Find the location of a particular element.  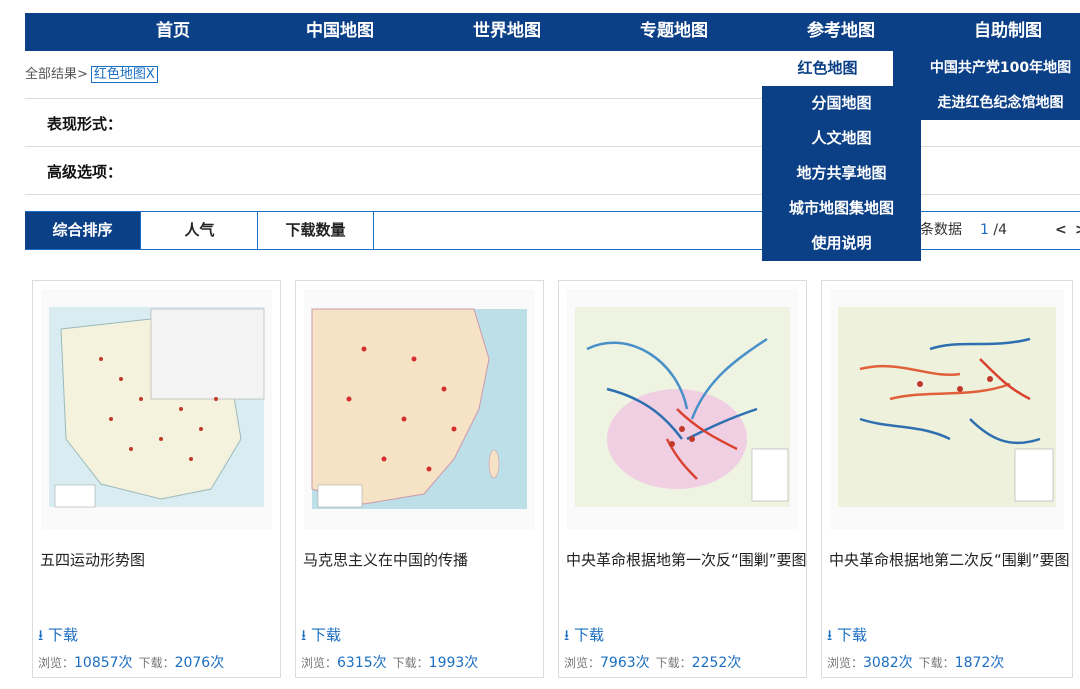

map-card: 五四运动形势图 ⭳ 下载 浏览：10857次 下载：2076次 is located at coordinates (156, 479).